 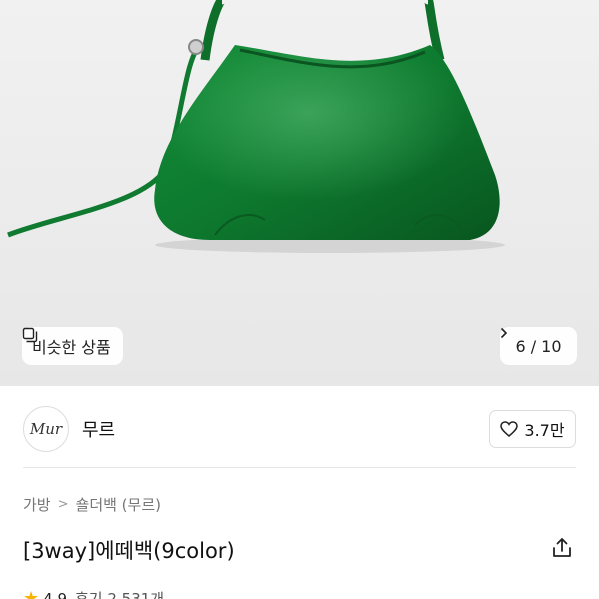 I want to click on similar-products-button: 비슷한 상품, so click(x=72, y=346).